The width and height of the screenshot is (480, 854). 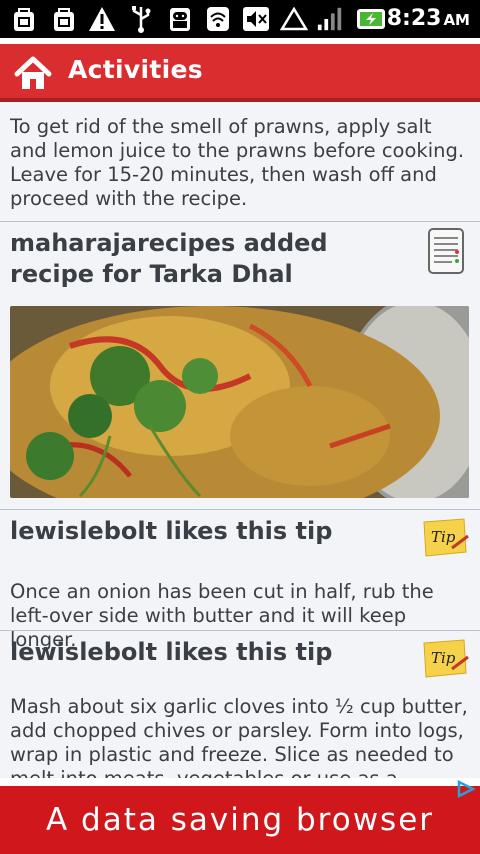 I want to click on home-icon, so click(x=33, y=74).